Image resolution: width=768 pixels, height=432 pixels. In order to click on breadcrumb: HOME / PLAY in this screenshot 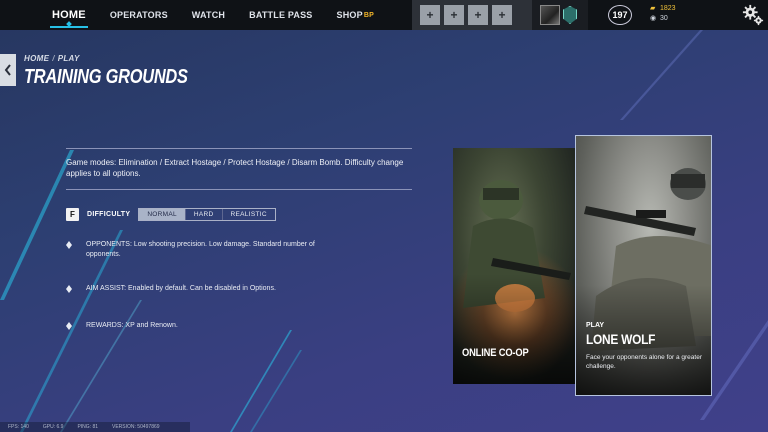, I will do `click(52, 58)`.